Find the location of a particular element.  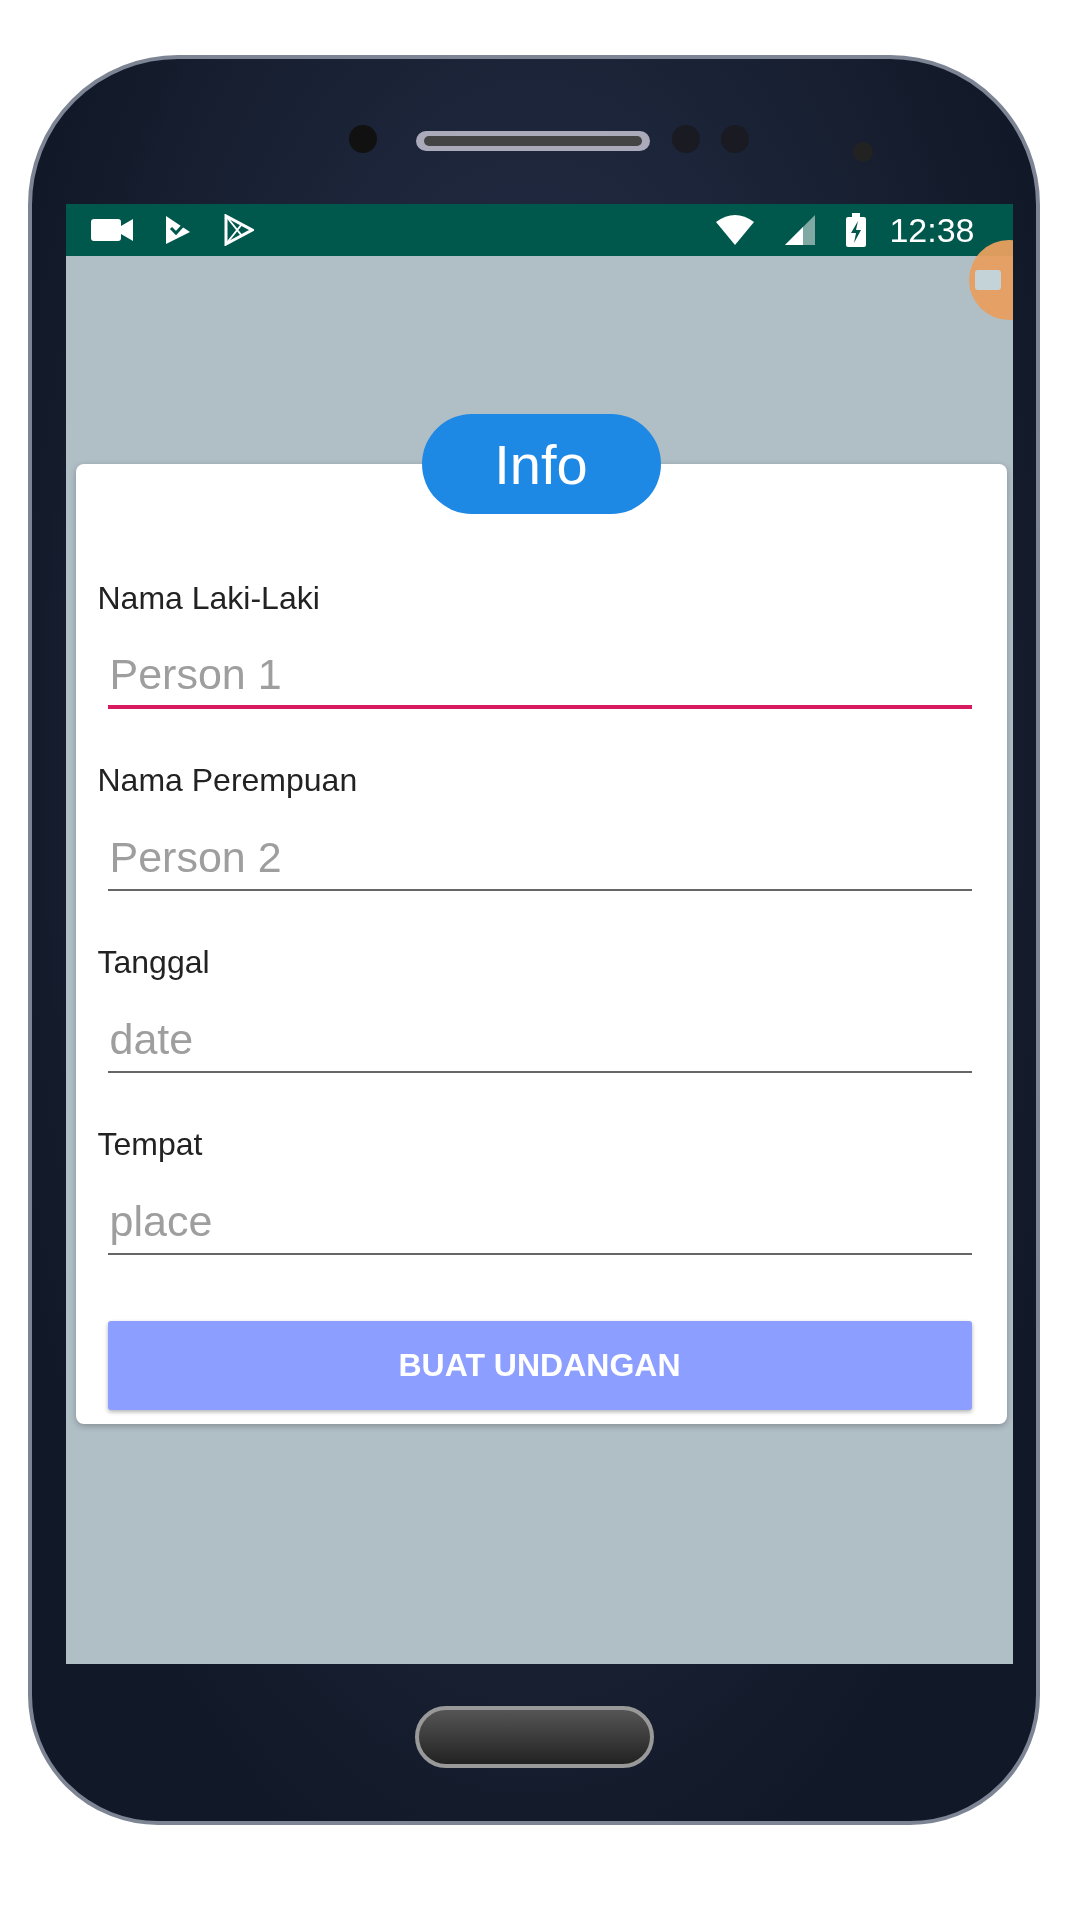

wifi-icon is located at coordinates (735, 230).